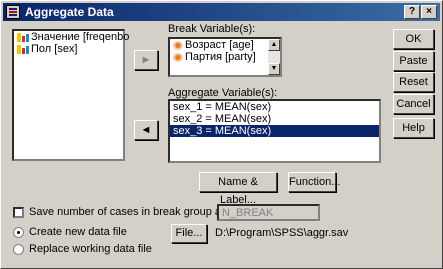 The width and height of the screenshot is (443, 269). Describe the element at coordinates (18, 249) in the screenshot. I see `replace-file-radio` at that location.